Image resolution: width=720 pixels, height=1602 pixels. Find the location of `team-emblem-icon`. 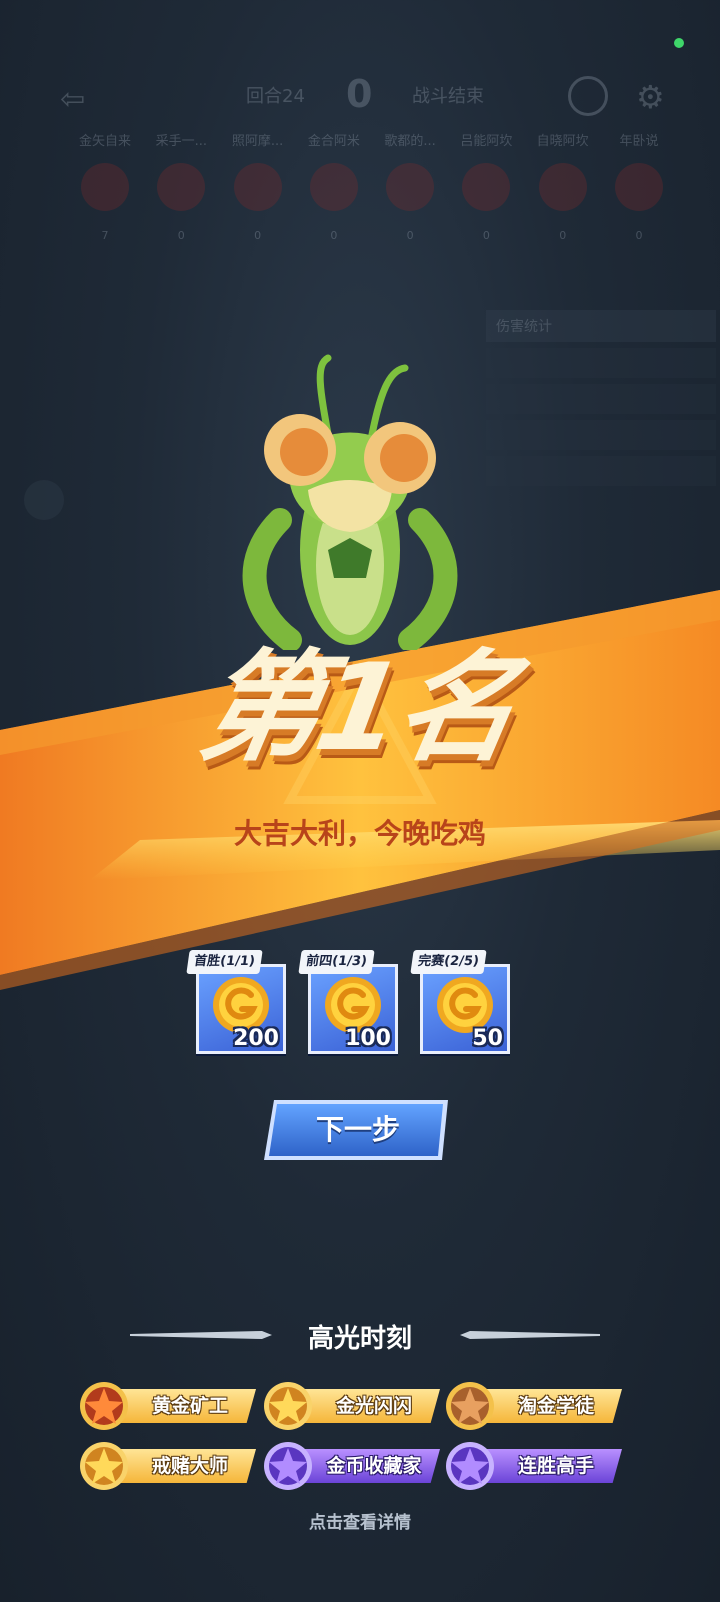

team-emblem-icon is located at coordinates (588, 96).